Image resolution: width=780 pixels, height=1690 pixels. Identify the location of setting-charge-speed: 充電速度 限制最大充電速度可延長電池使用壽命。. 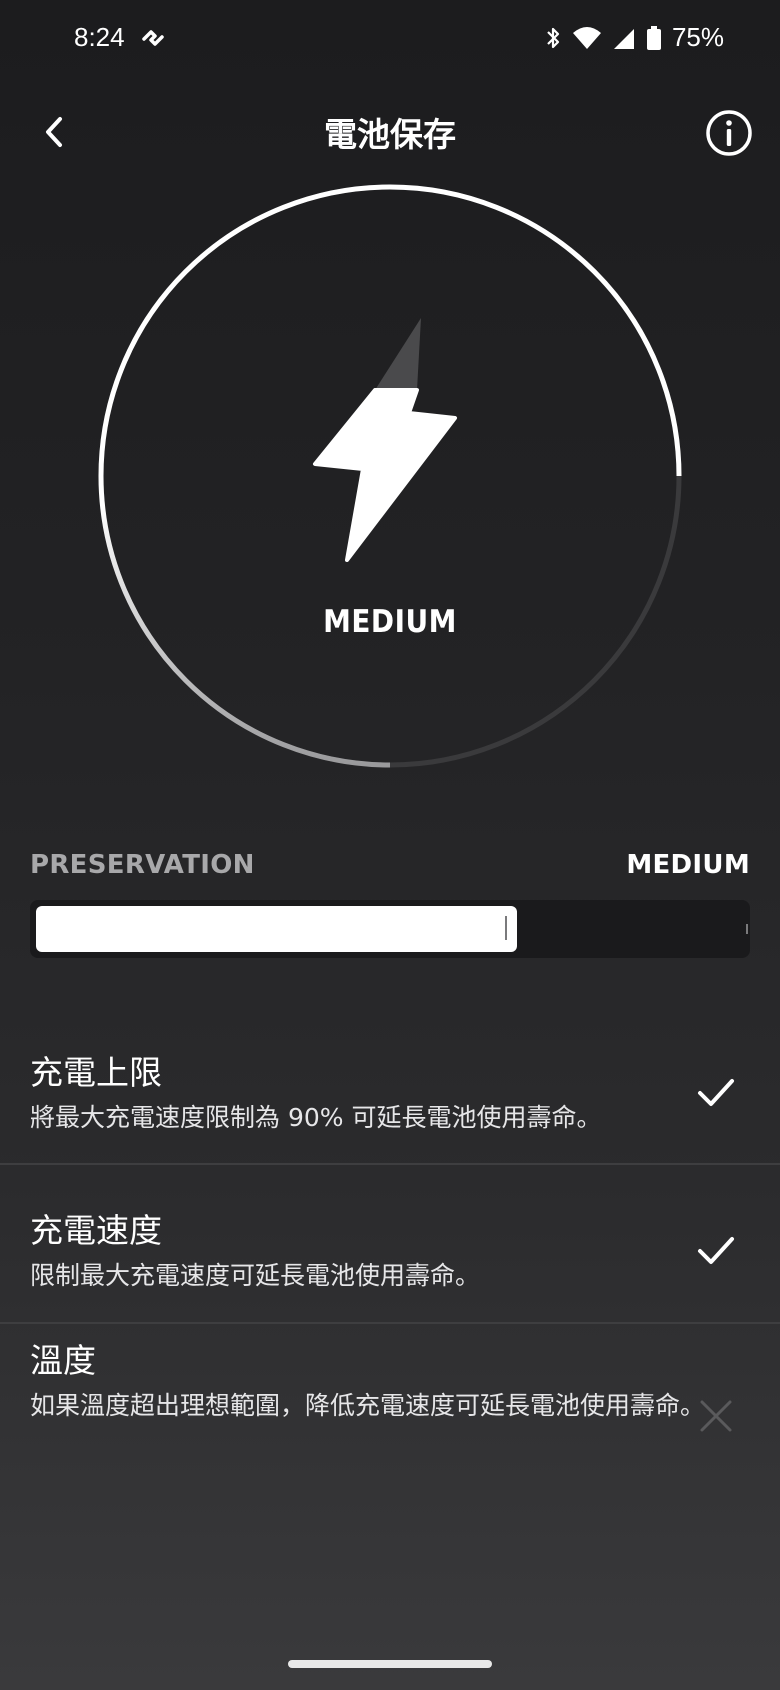
(390, 1258).